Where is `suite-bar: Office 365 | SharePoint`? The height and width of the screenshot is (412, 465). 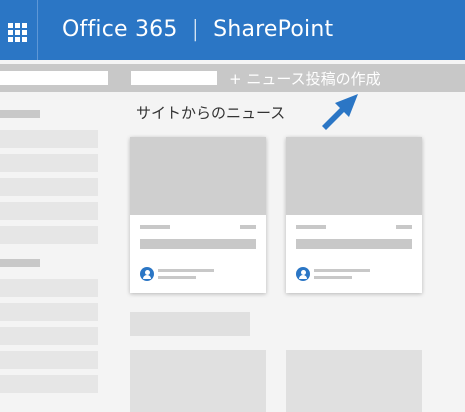 suite-bar: Office 365 | SharePoint is located at coordinates (232, 30).